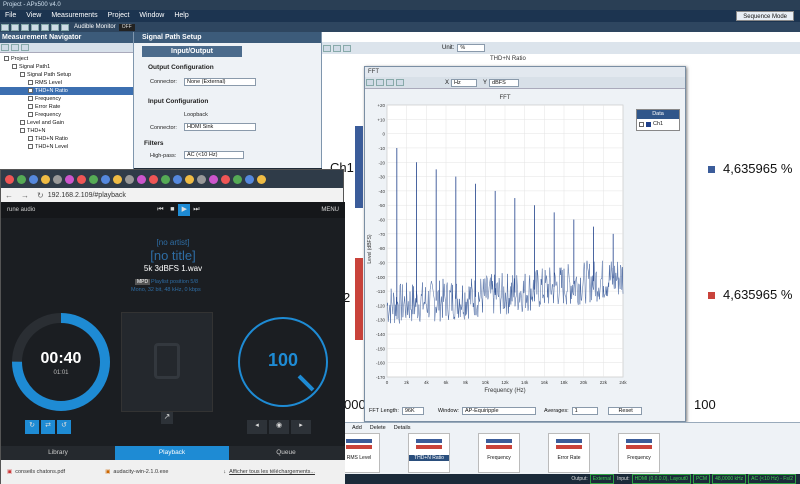 The image size is (800, 484). I want to click on play-icon: ▶, so click(184, 210).